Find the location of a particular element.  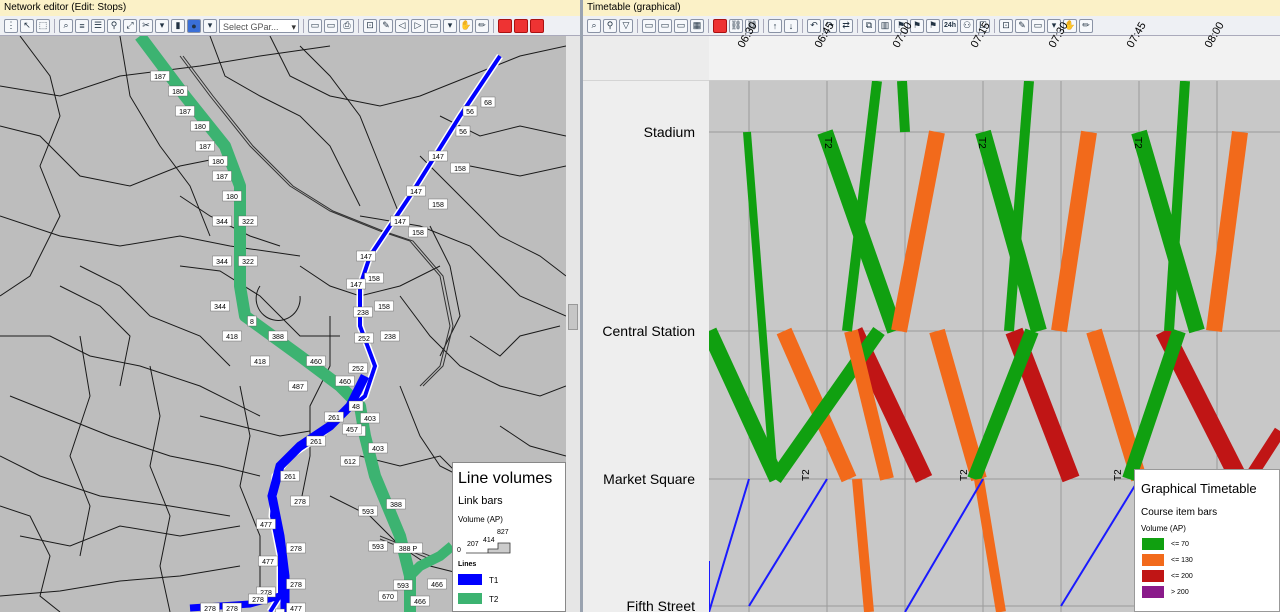

vertical-scrollbar is located at coordinates (573, 324).